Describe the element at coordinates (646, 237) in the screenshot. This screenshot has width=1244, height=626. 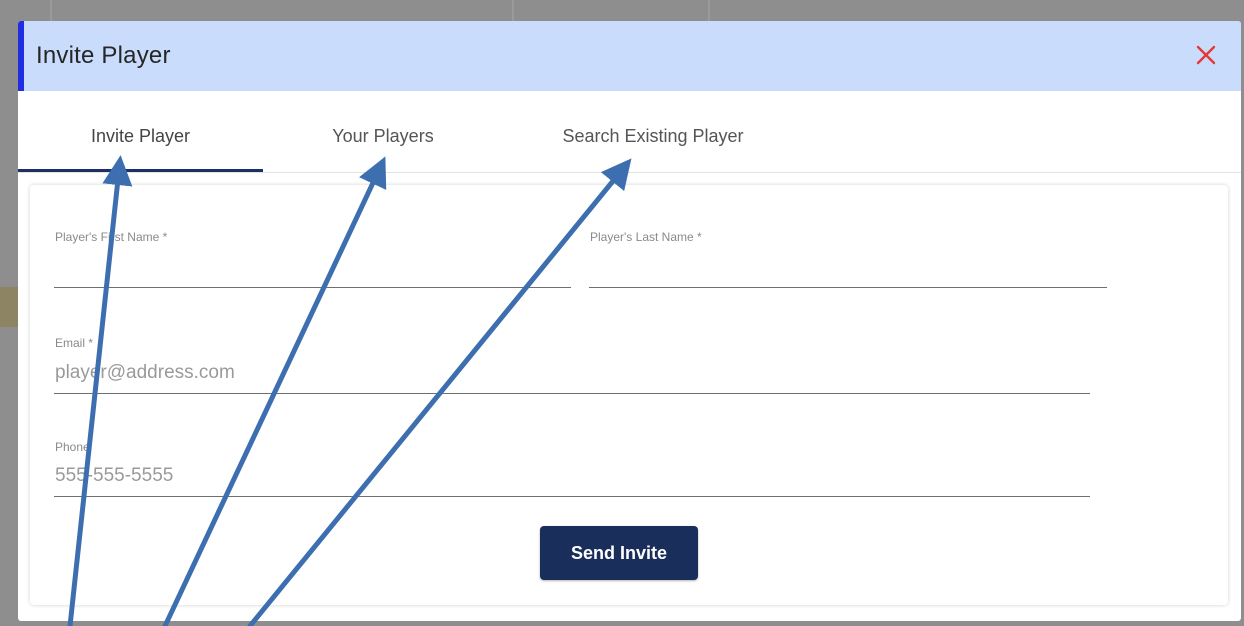
I see `last-name-label: Player's Last Name *` at that location.